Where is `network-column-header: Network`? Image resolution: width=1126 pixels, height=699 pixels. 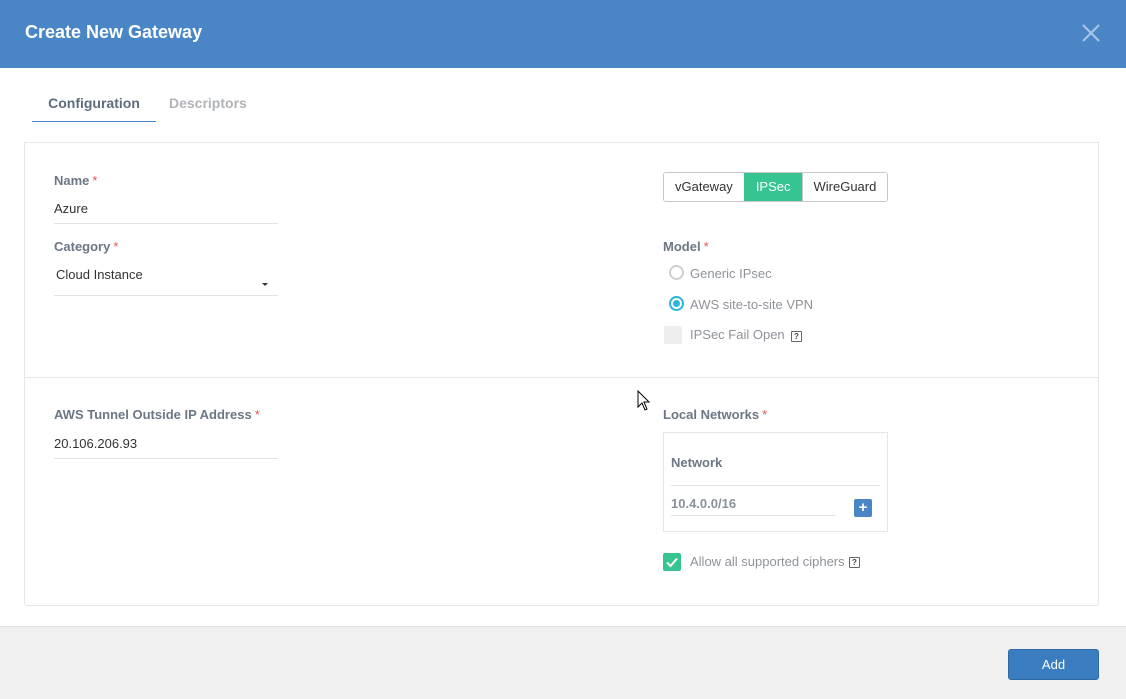
network-column-header: Network is located at coordinates (697, 462).